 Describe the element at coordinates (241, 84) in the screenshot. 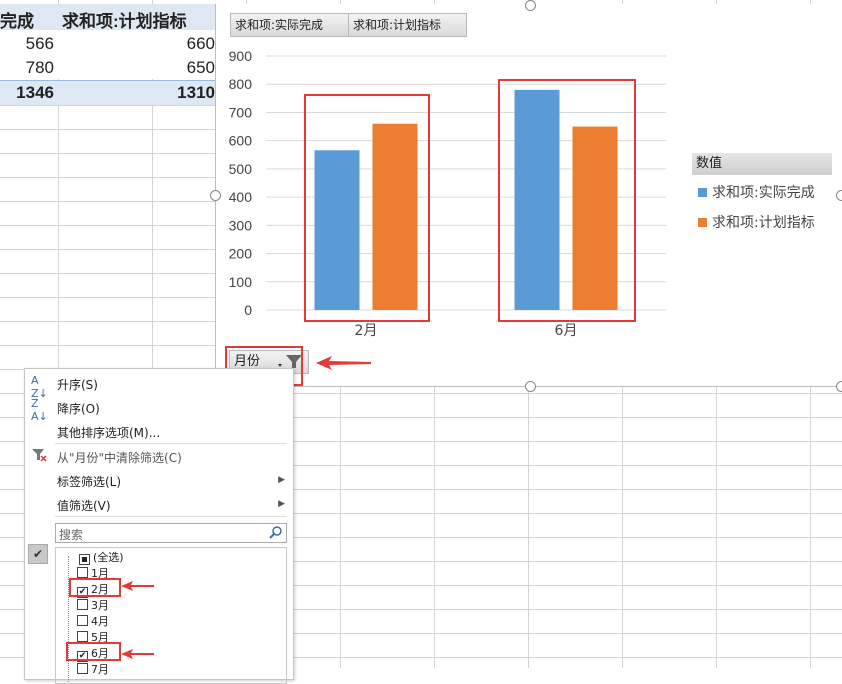

I see `y-tick-label: 800` at that location.